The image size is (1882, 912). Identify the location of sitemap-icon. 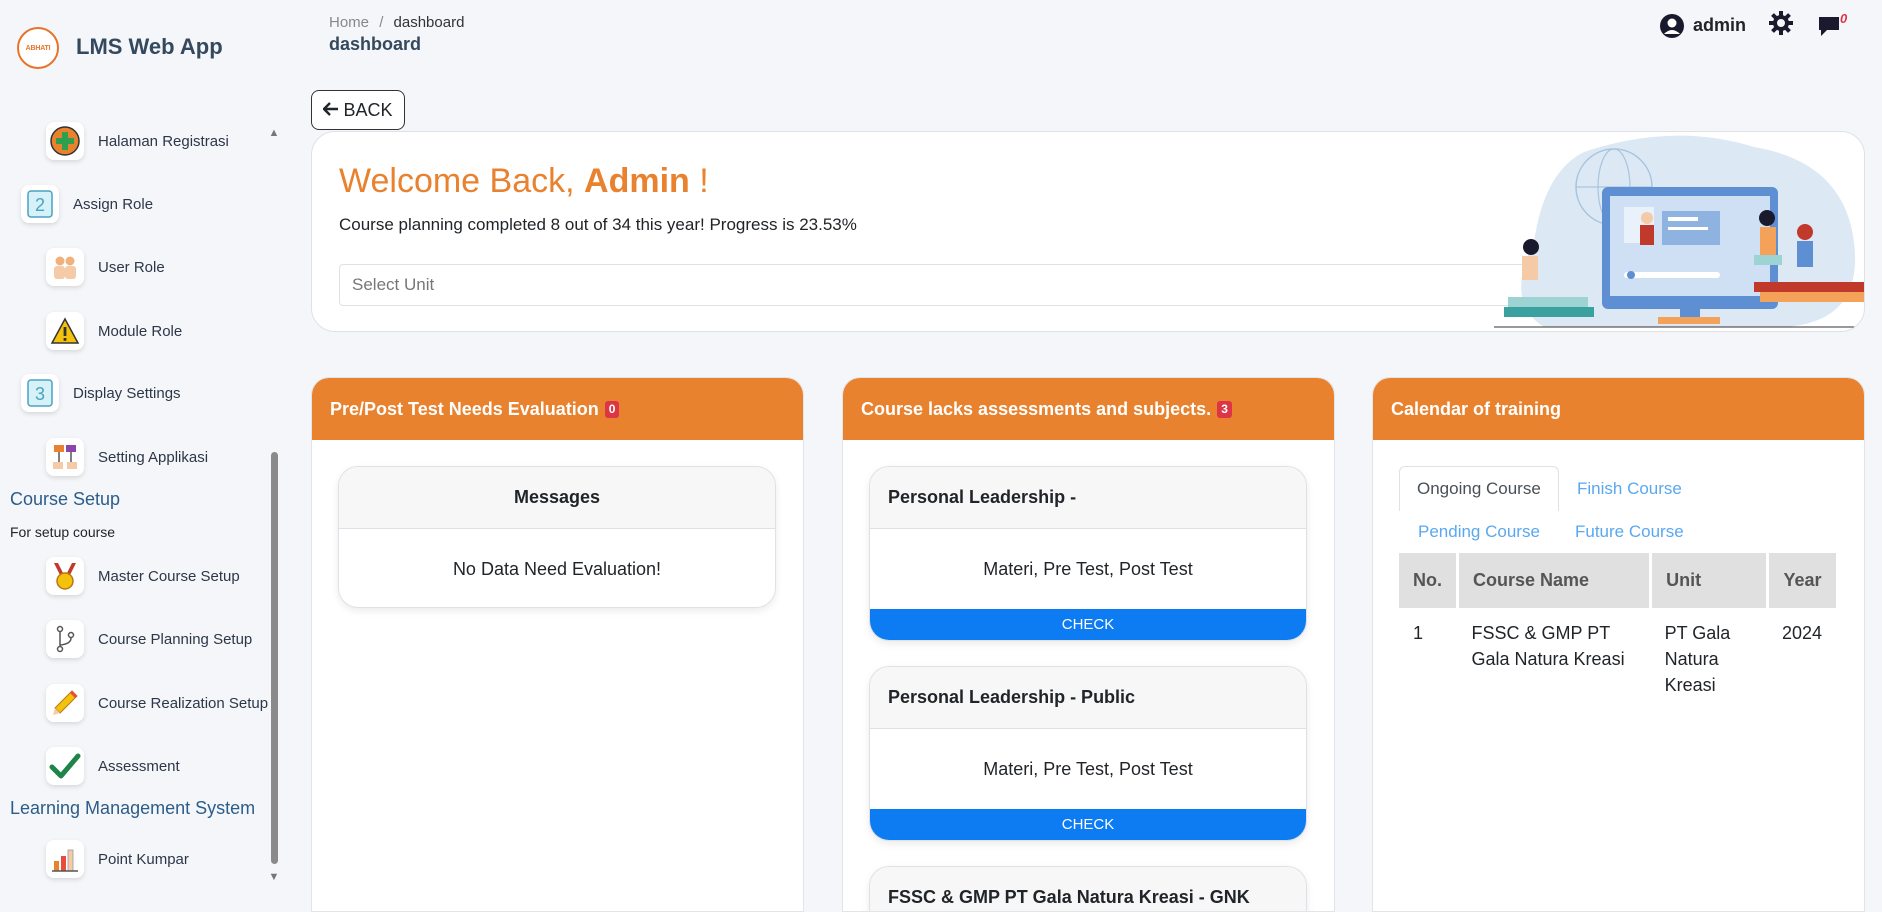
(65, 457).